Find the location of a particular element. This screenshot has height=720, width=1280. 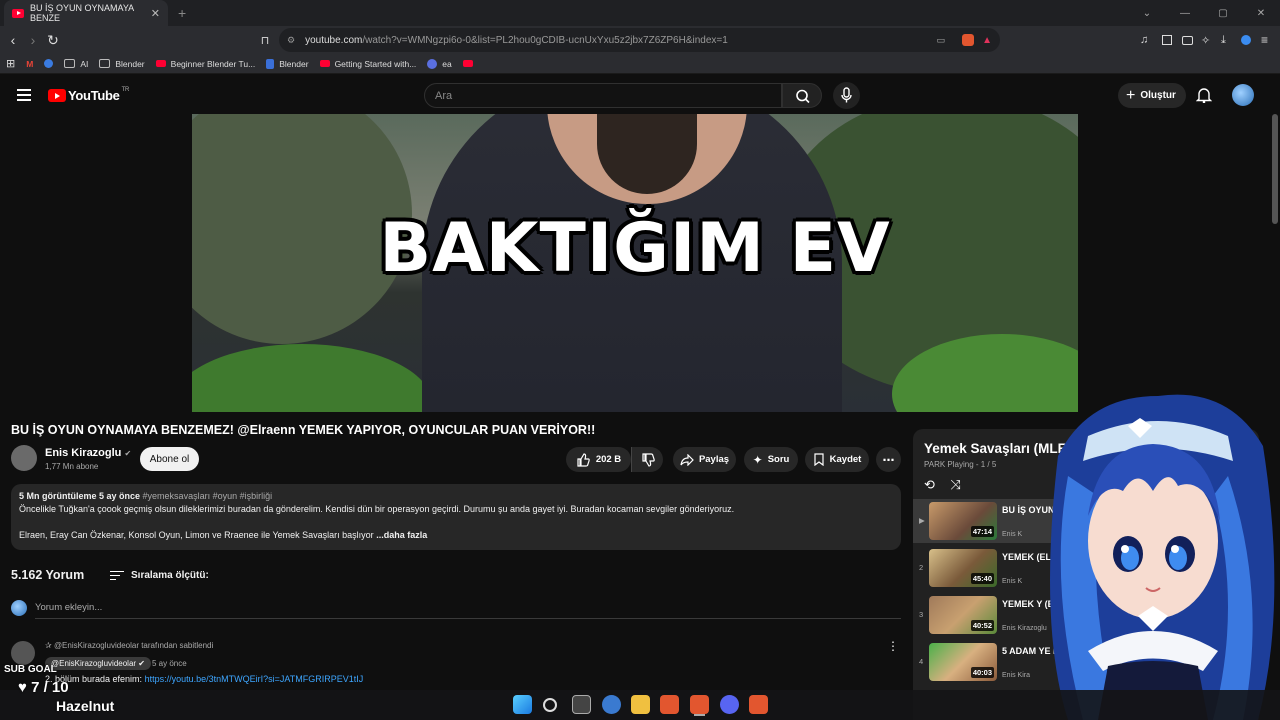

search-button is located at coordinates (802, 95).